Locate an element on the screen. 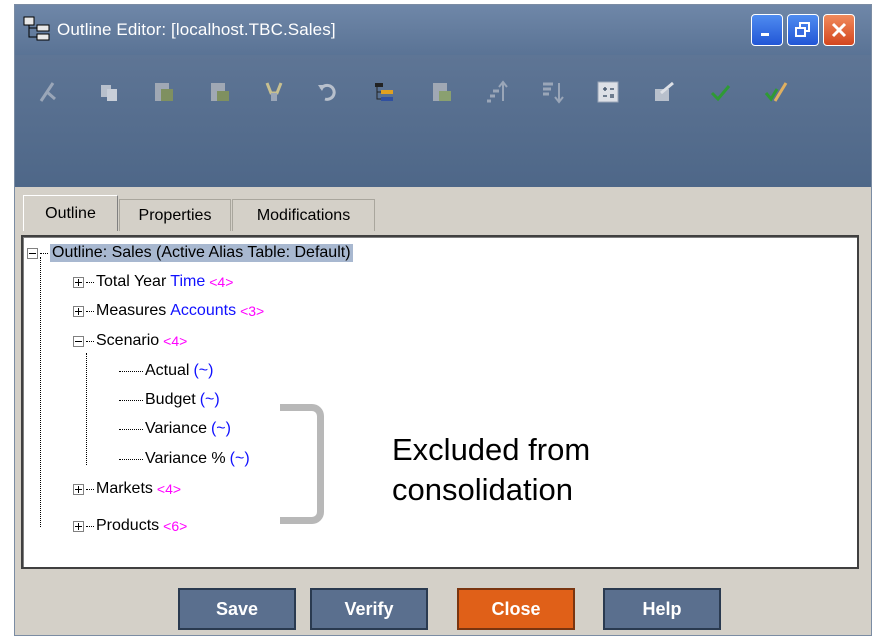 The width and height of the screenshot is (876, 636). help-button: Help is located at coordinates (662, 609).